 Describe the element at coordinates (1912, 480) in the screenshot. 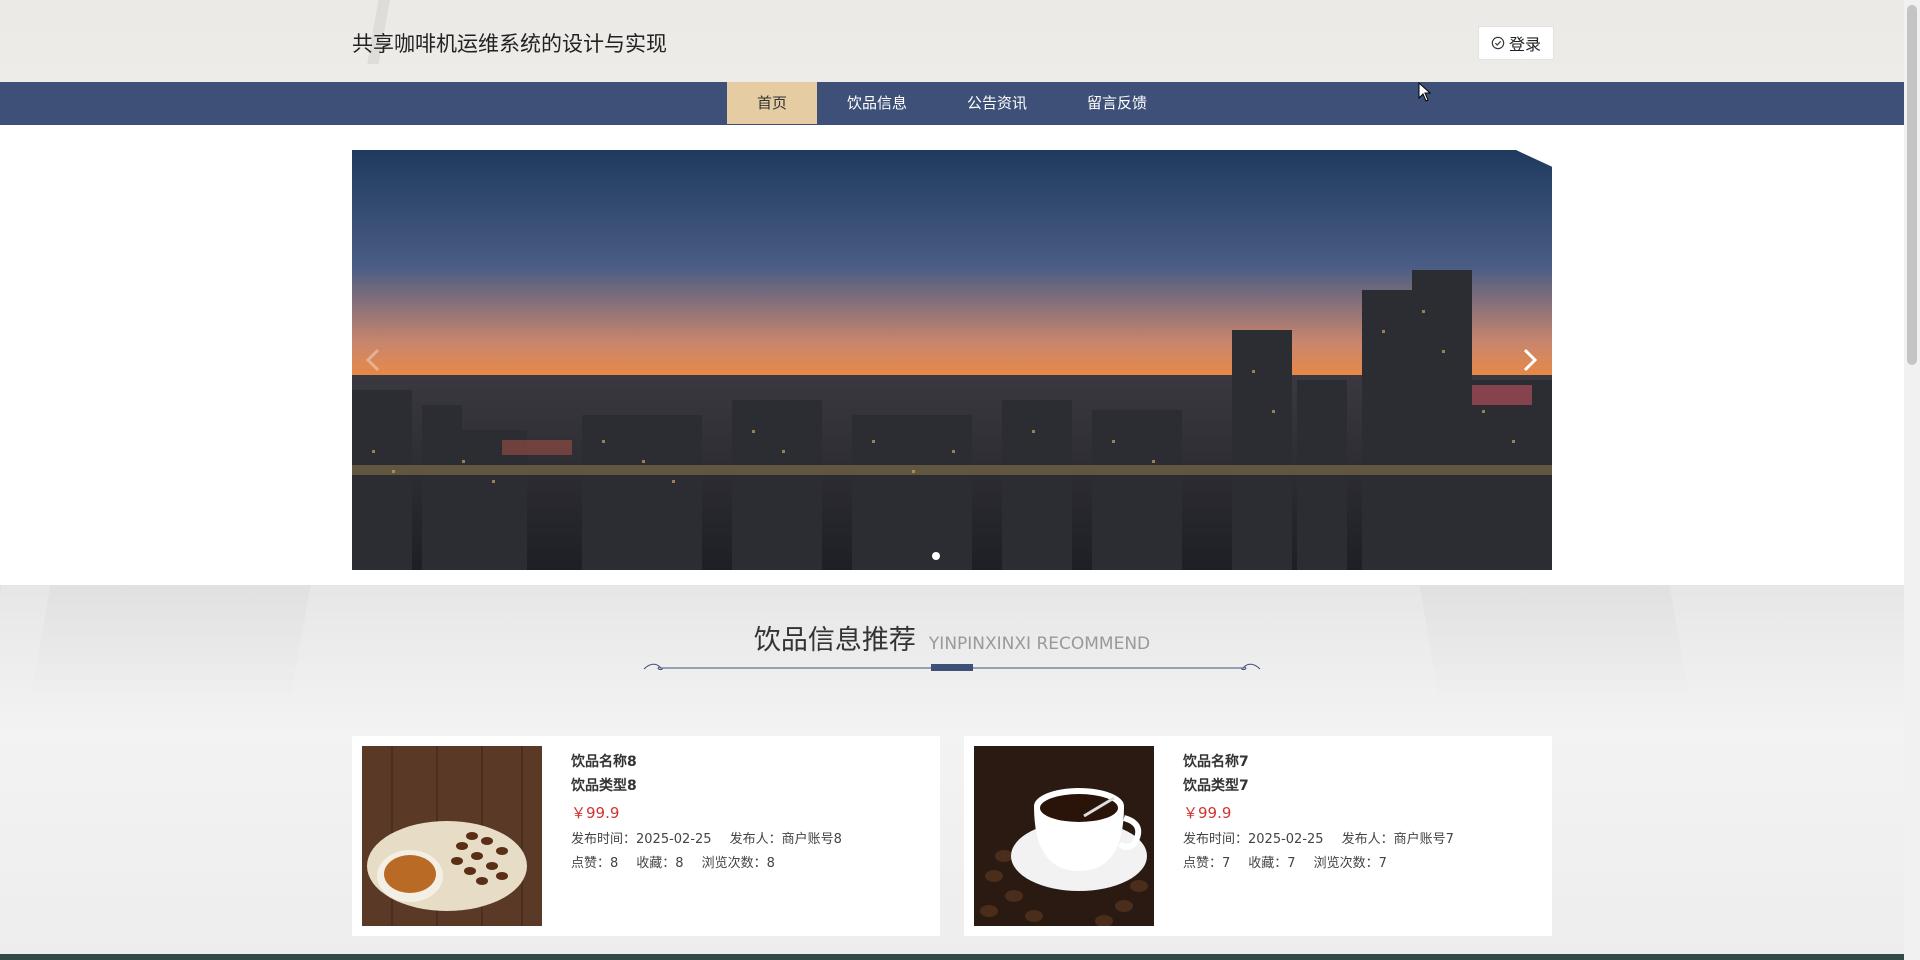

I see `page-scrollbar` at that location.